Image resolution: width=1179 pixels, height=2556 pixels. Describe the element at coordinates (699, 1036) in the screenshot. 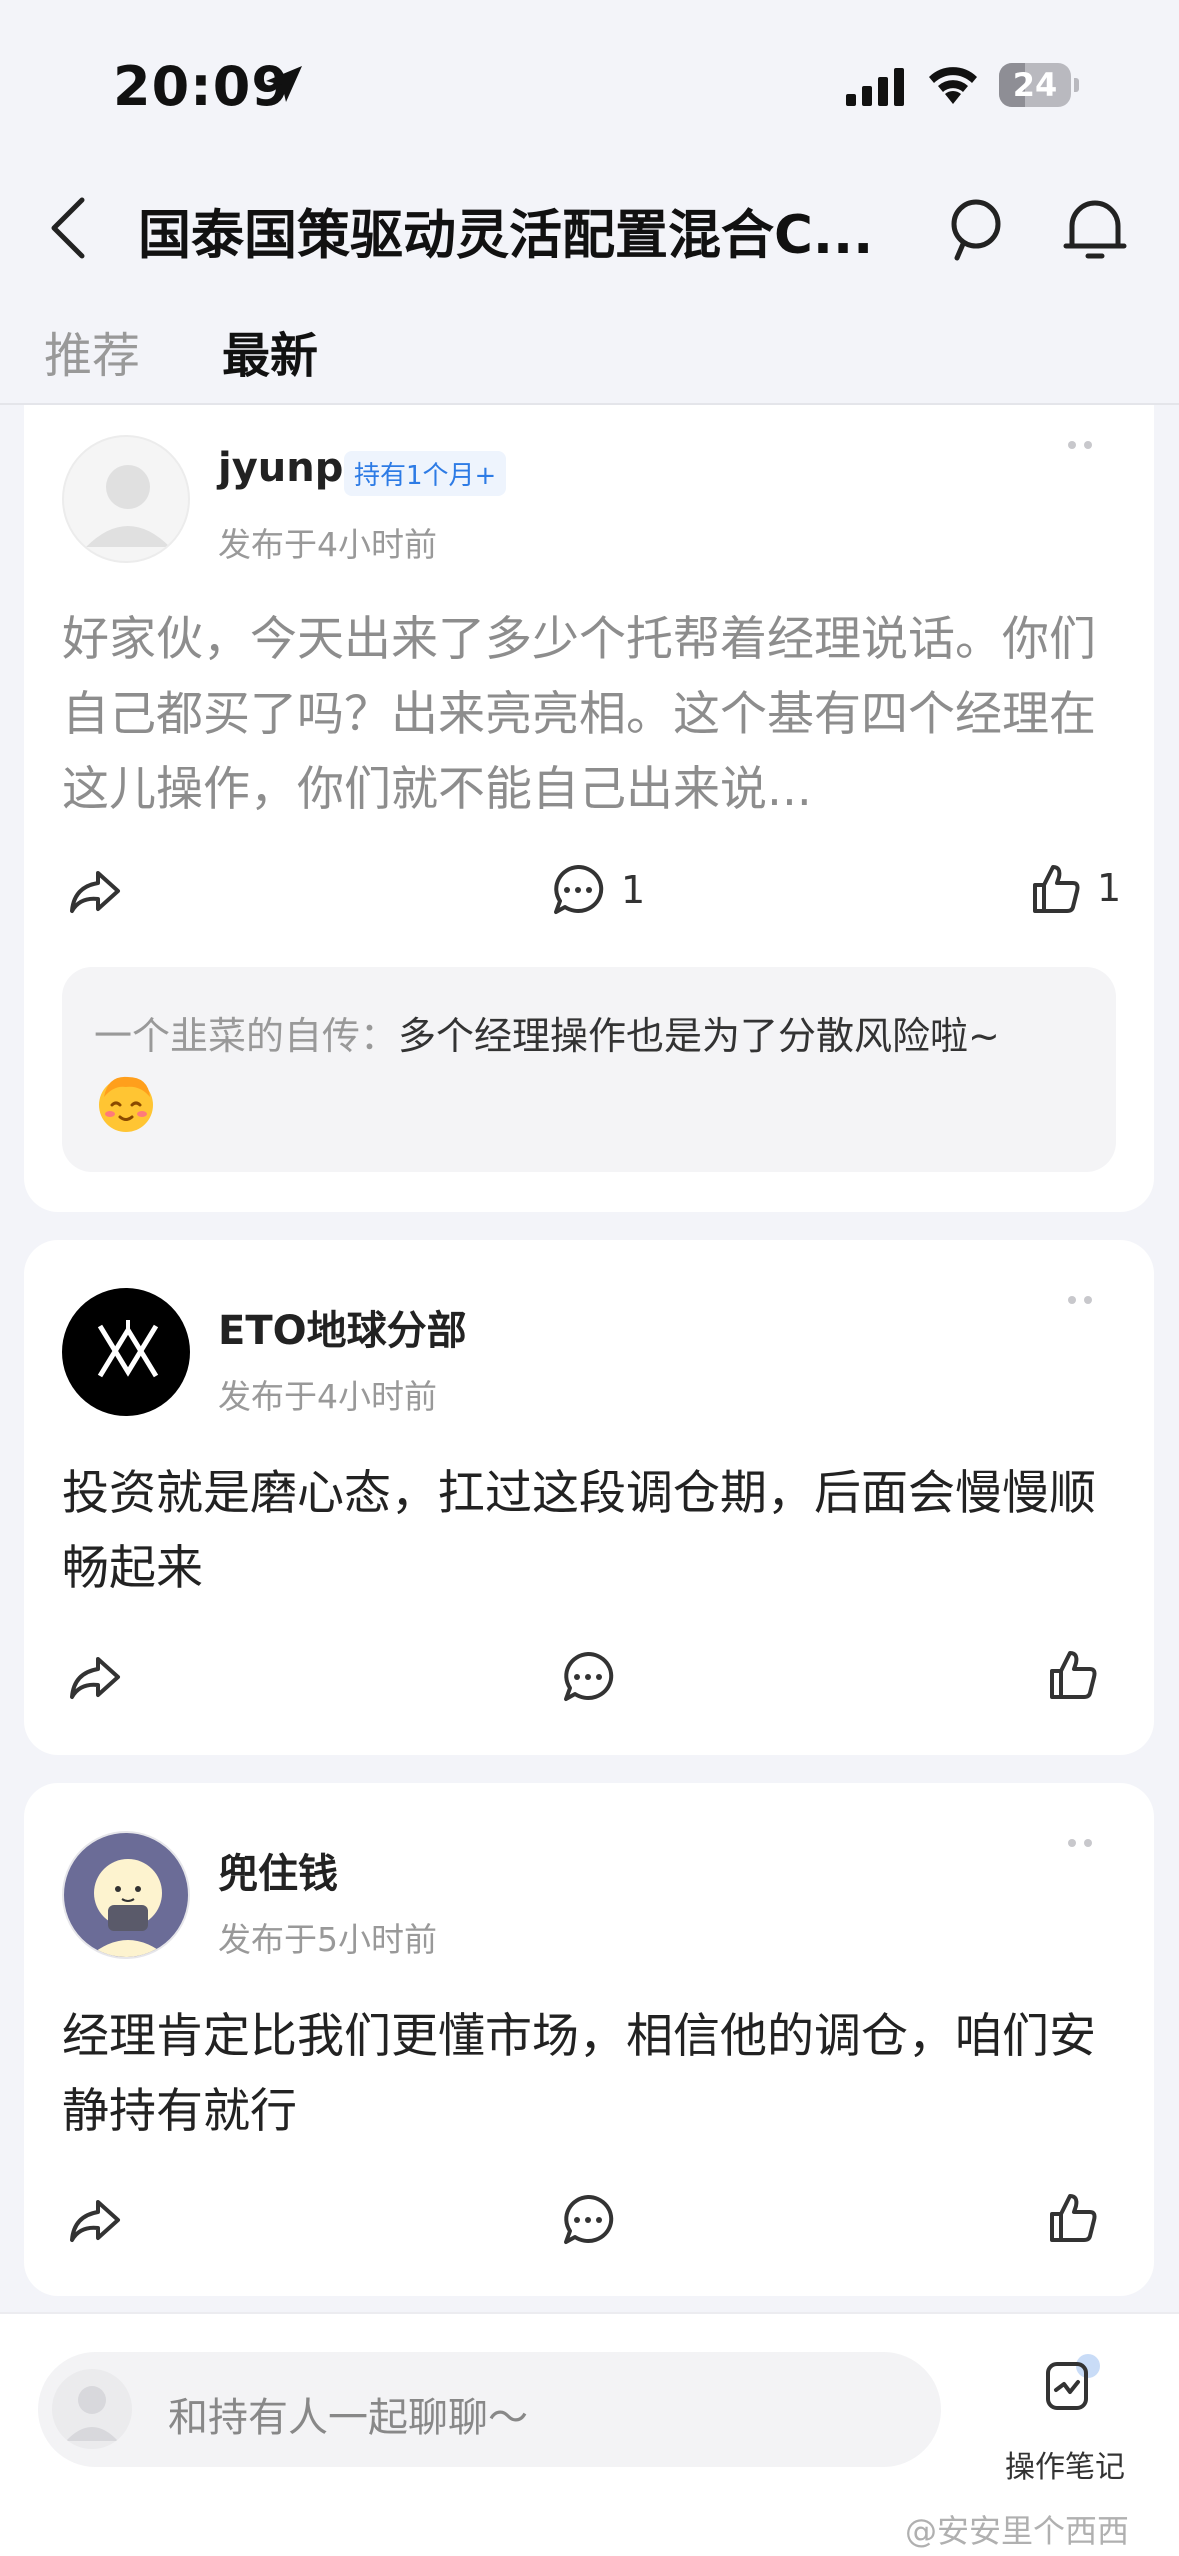

I see `reply-text: 多个经理操作也是为了分散风险啦~` at that location.